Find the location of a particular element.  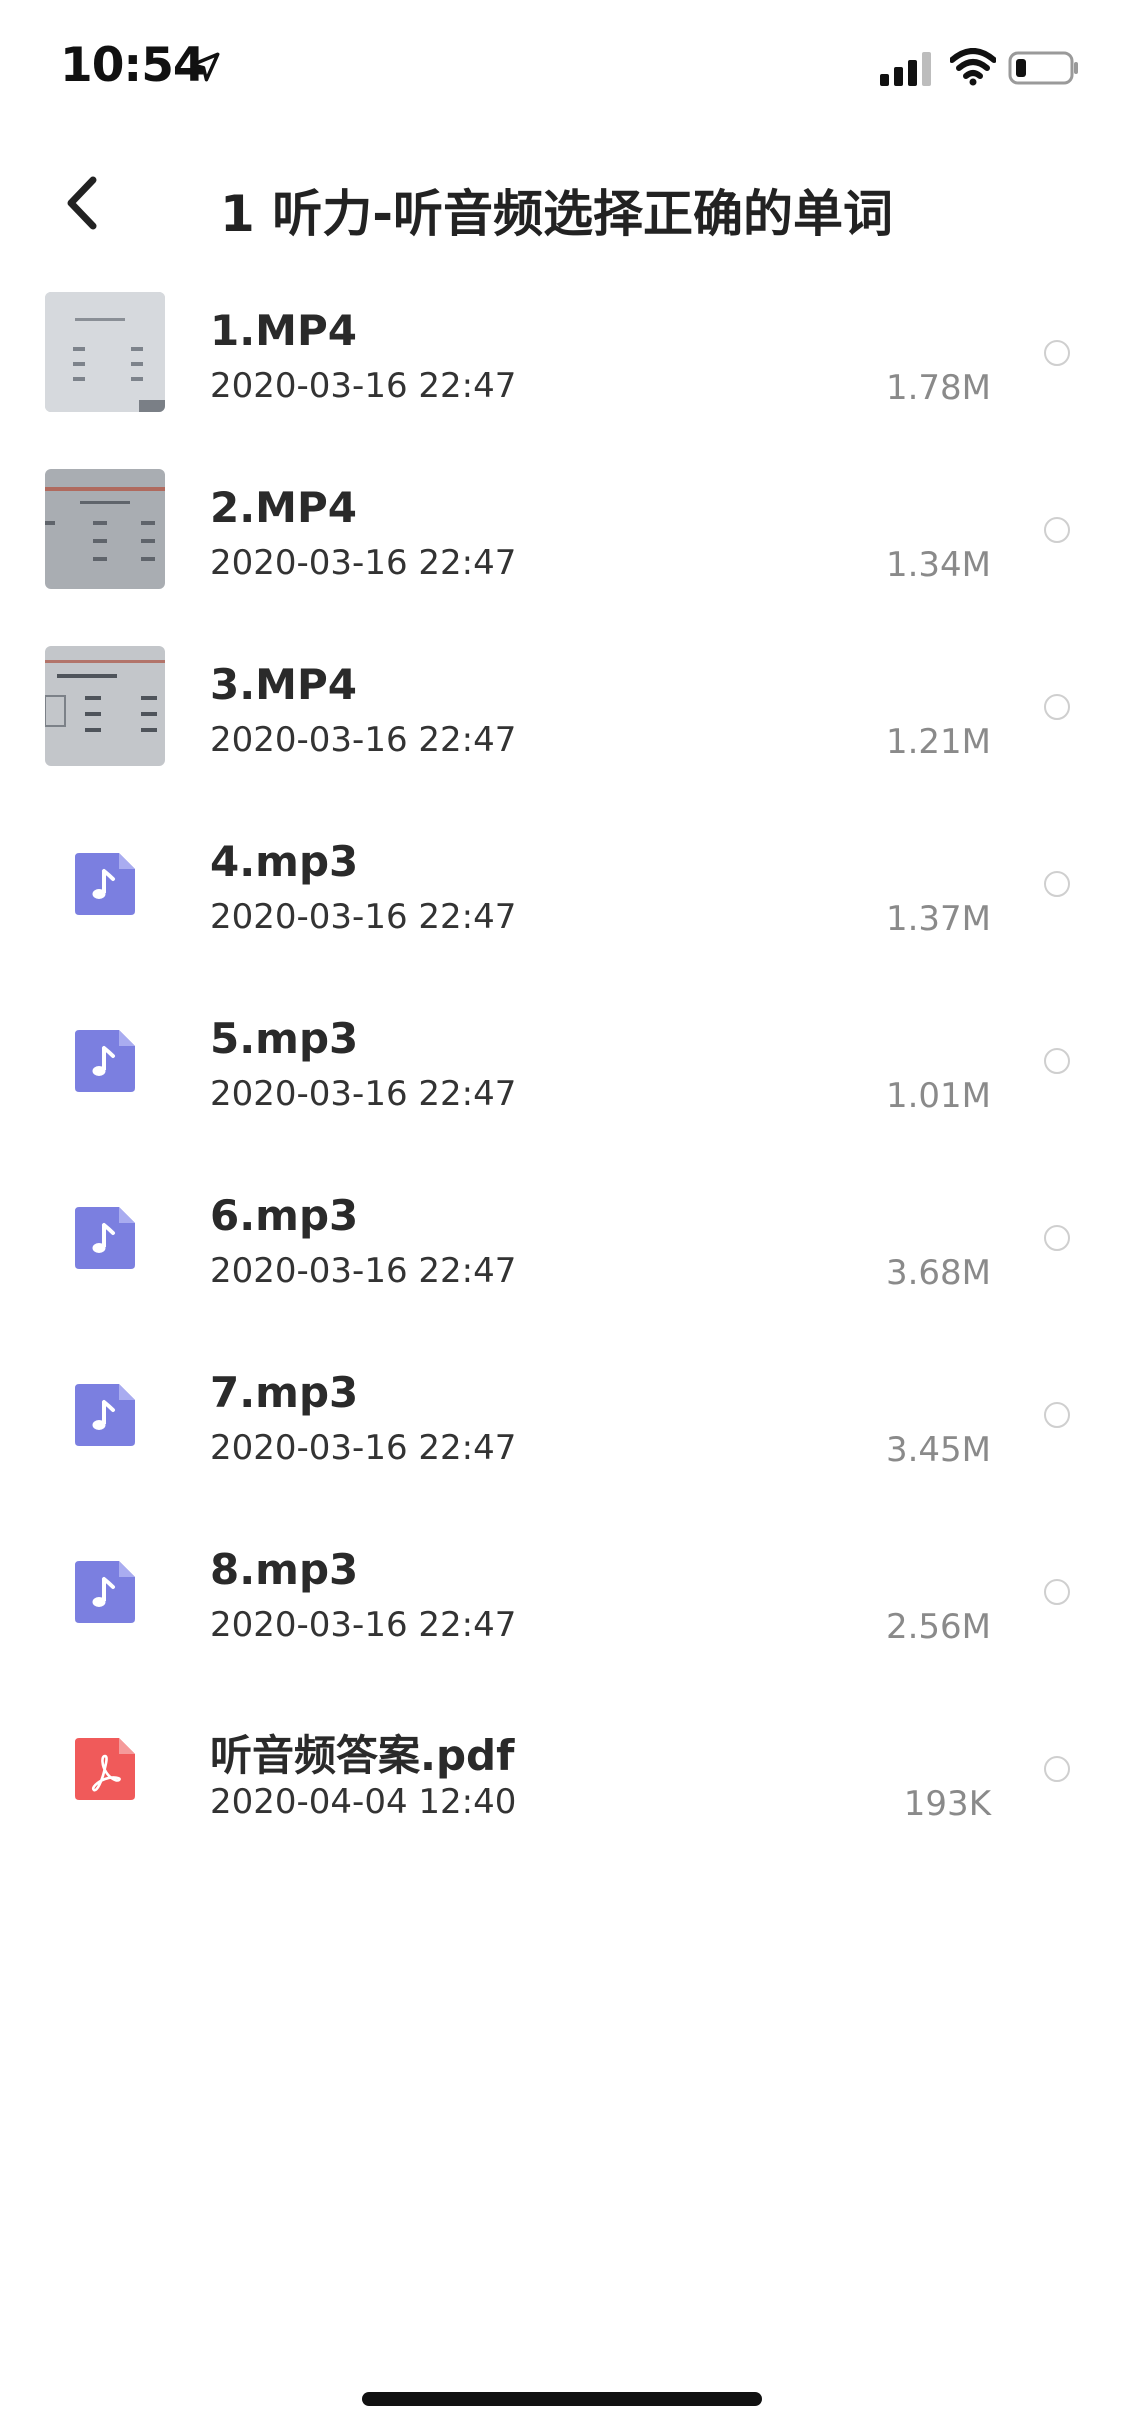

file-row: 2.MP4 2020-03-16 22:47 1.34M is located at coordinates (562, 543).